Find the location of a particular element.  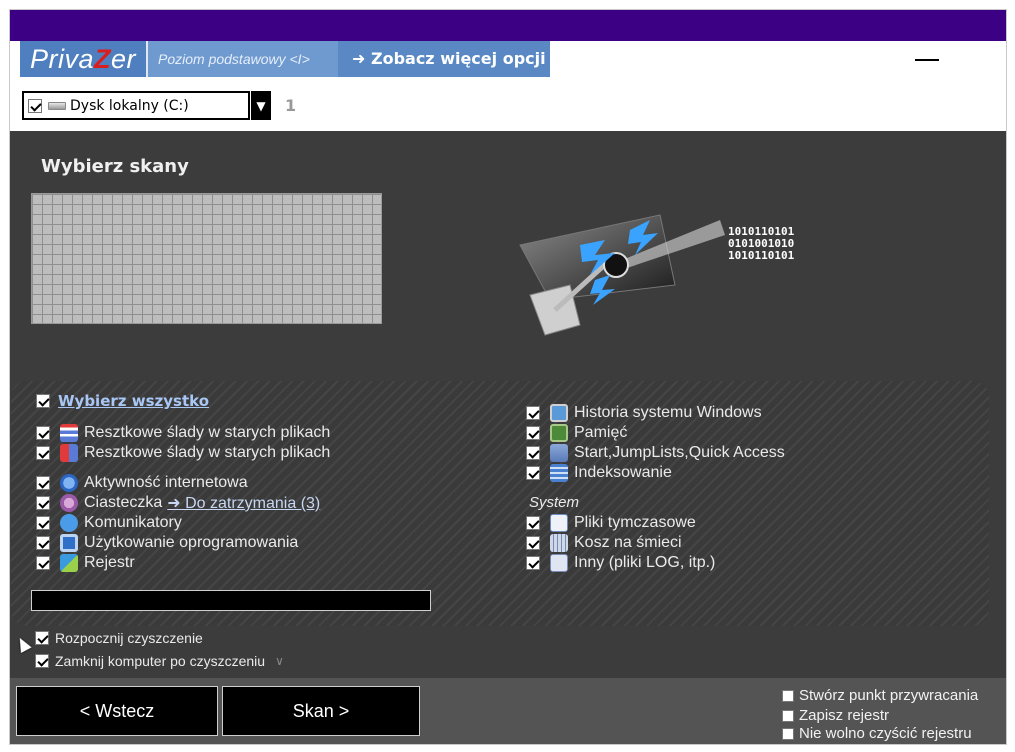

no-registry-clean-label: Nie wolno czyścić rejestru is located at coordinates (885, 733).